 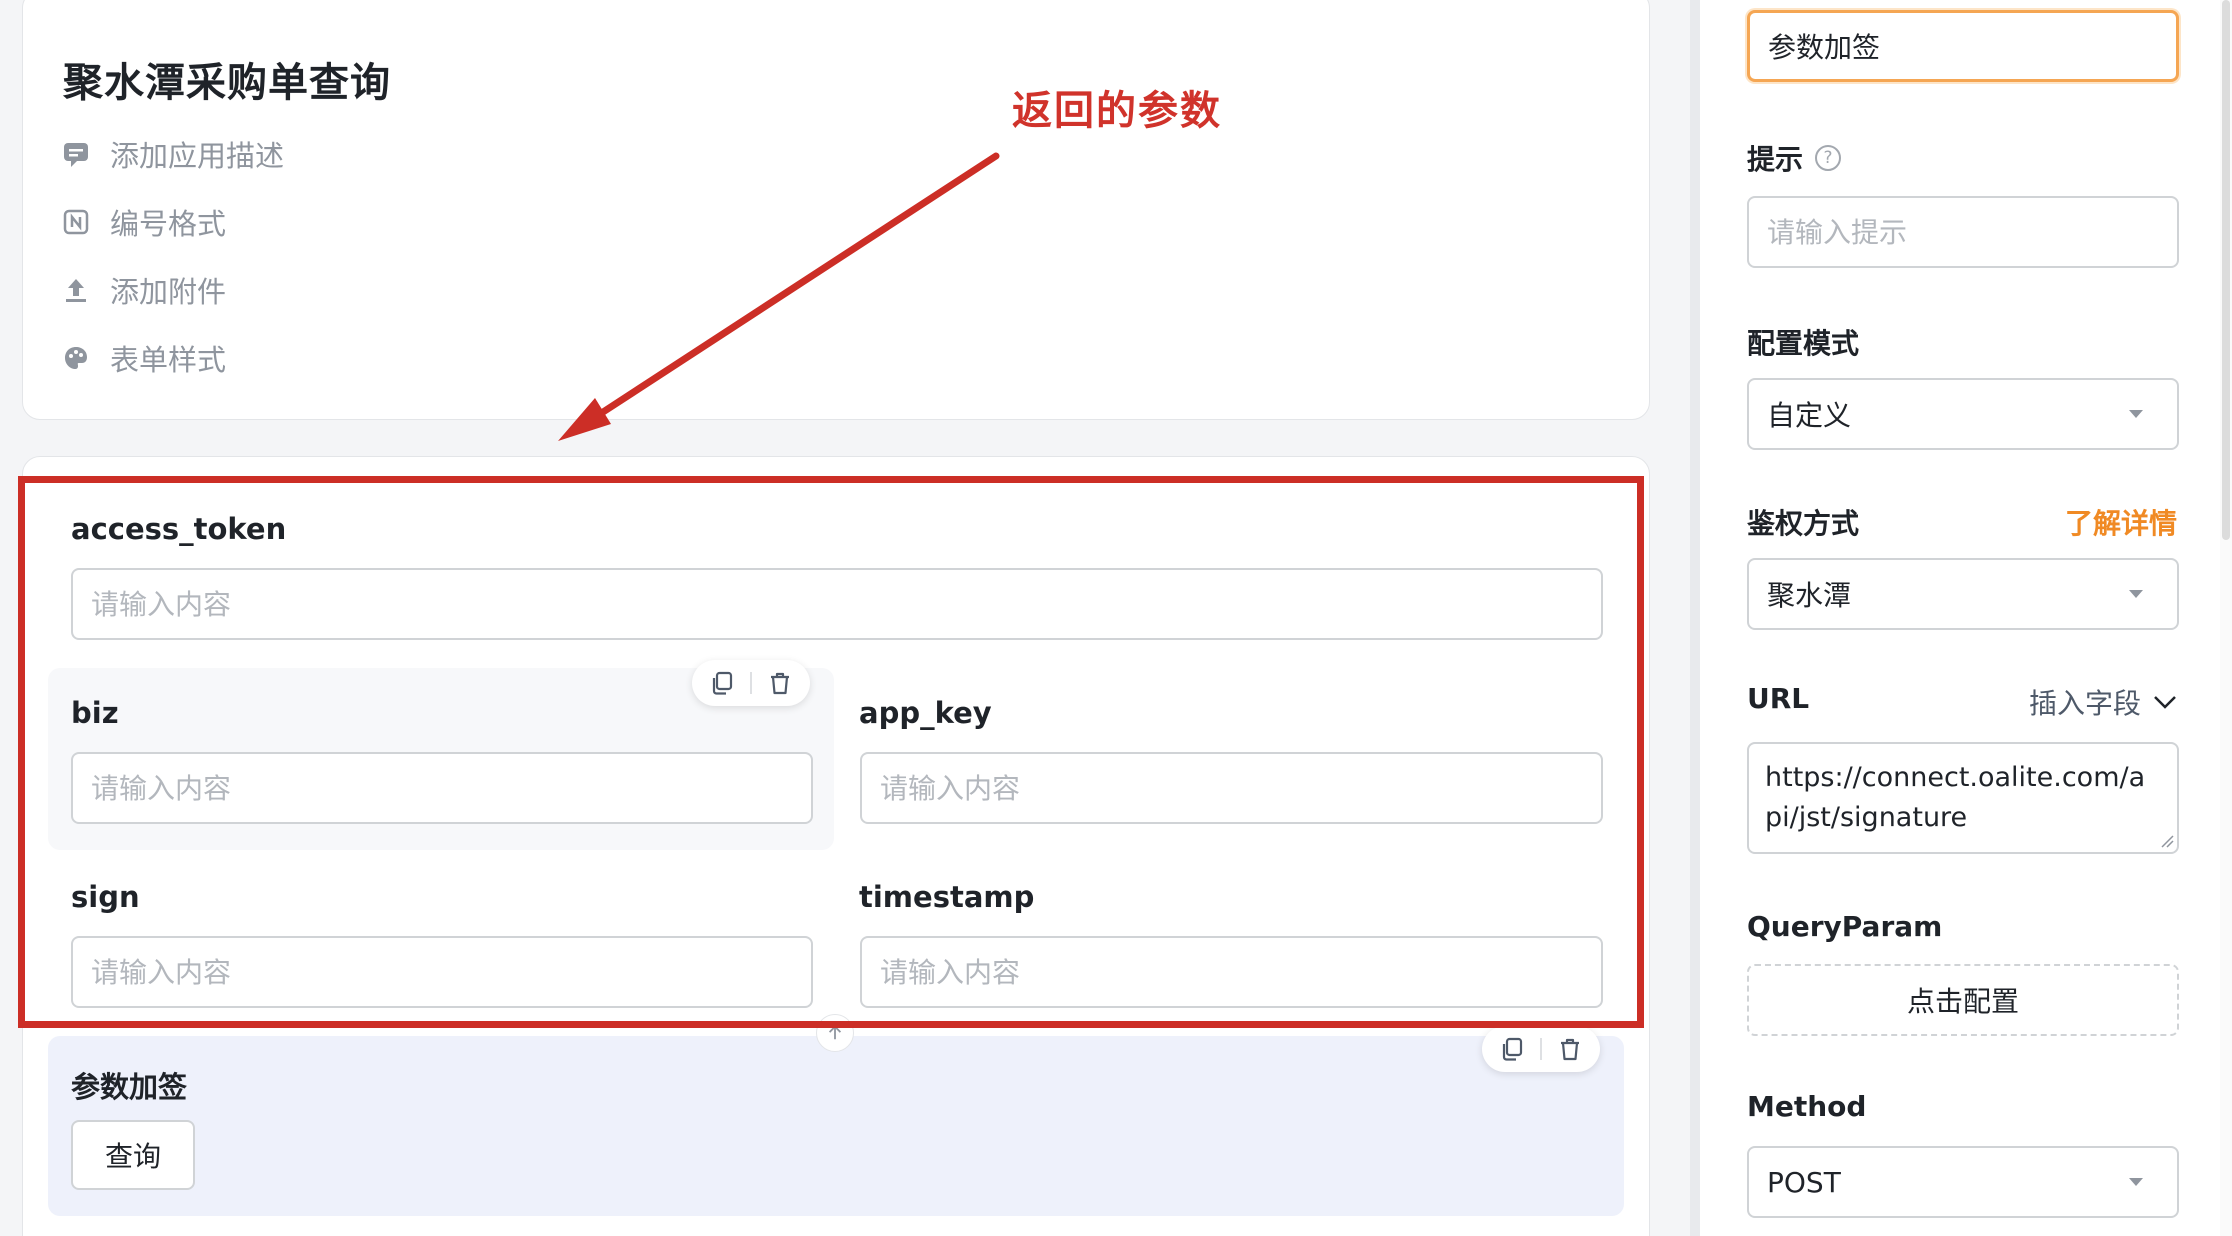 I want to click on scrollbar-thumb, so click(x=2226, y=270).